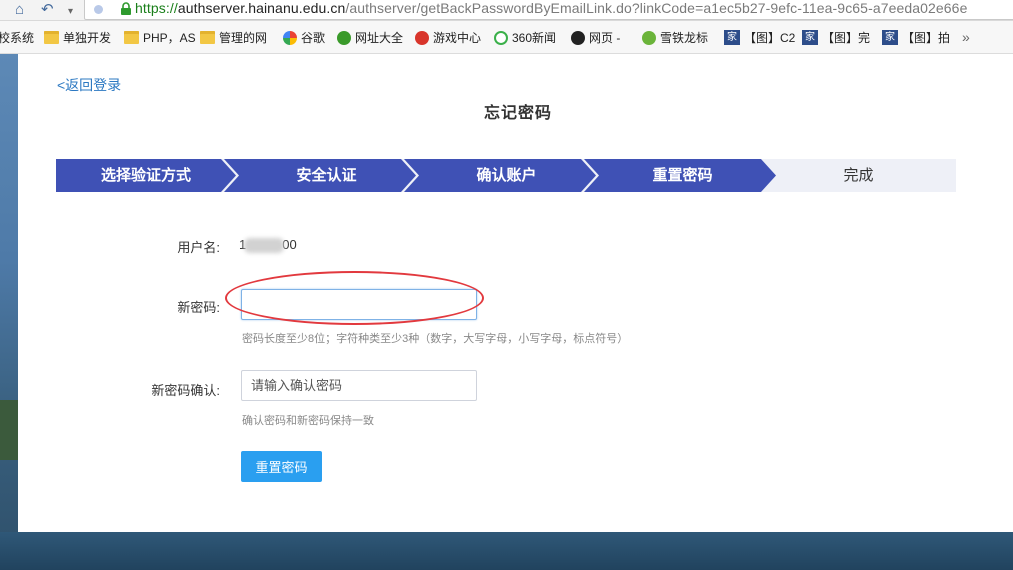 The width and height of the screenshot is (1013, 570). What do you see at coordinates (370, 37) in the screenshot?
I see `bookmark-item: 网址大全` at bounding box center [370, 37].